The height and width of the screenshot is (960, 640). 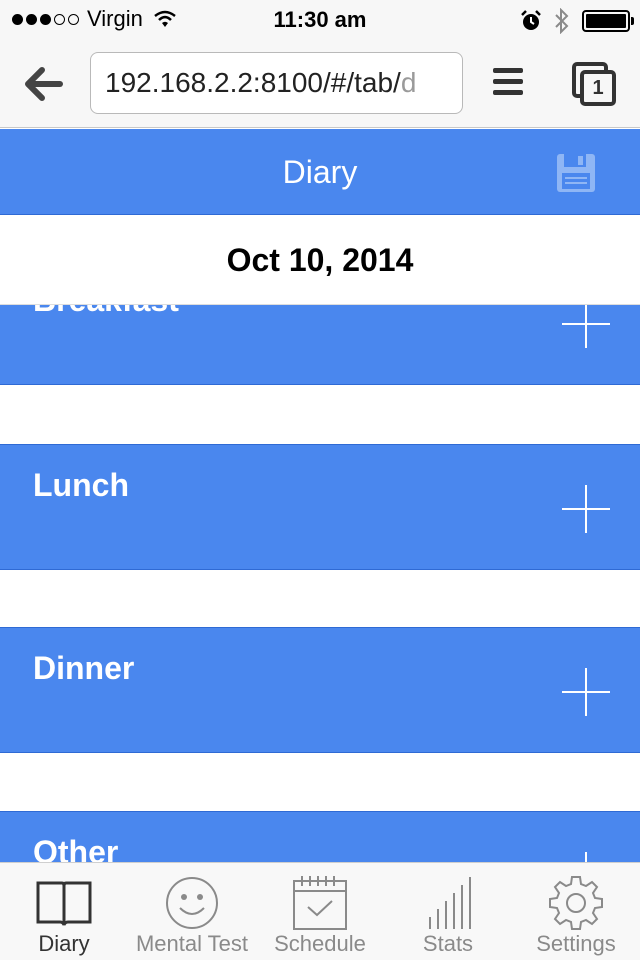 I want to click on battery-icon, so click(x=608, y=21).